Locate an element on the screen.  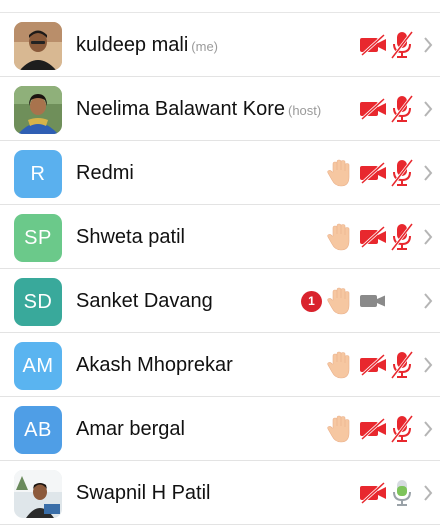
avatar-initials: SP is located at coordinates (38, 237).